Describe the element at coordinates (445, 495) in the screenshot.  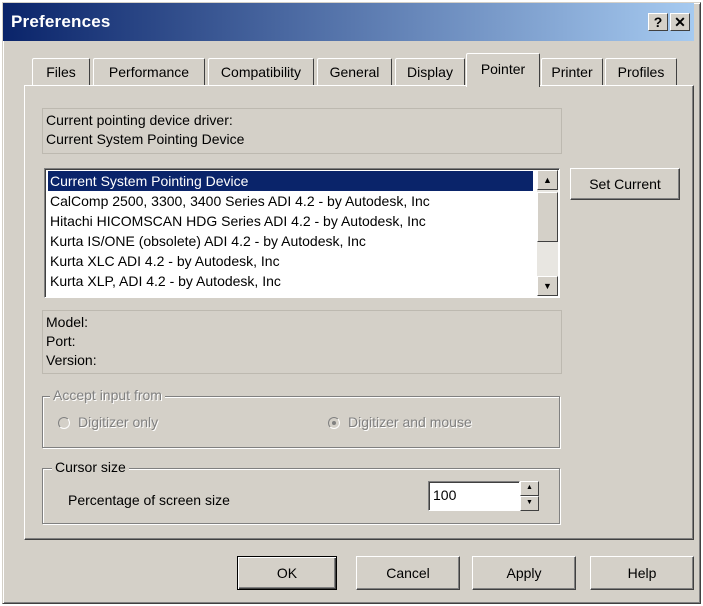
I see `cursor-size-value: 100` at that location.